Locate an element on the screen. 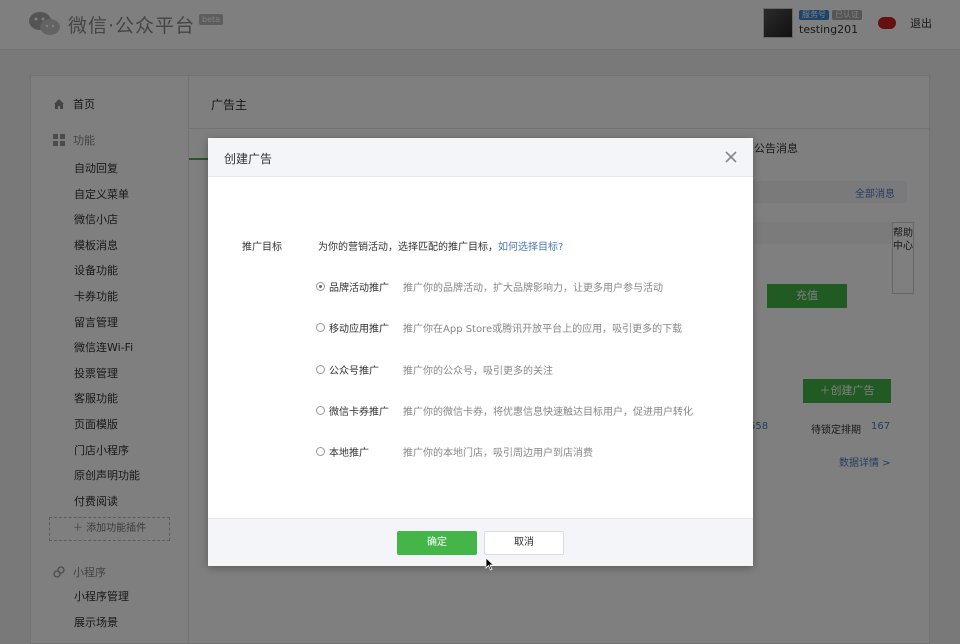 Image resolution: width=960 pixels, height=644 pixels. radio-official-account is located at coordinates (320, 369).